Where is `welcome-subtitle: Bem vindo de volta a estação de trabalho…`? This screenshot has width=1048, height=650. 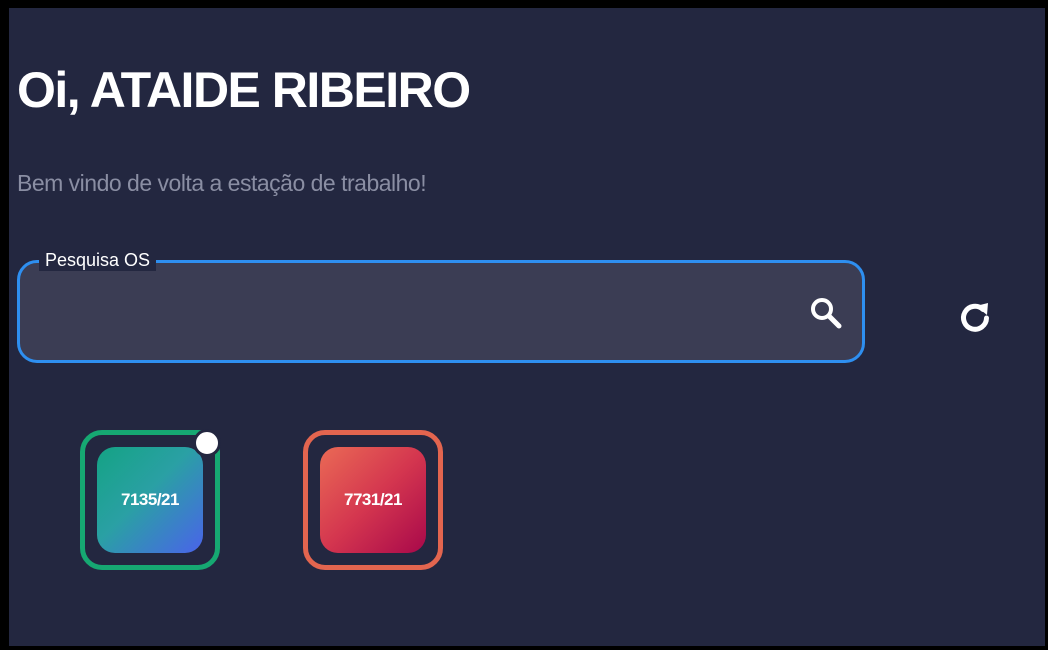
welcome-subtitle: Bem vindo de volta a estação de trabalho… is located at coordinates (222, 183).